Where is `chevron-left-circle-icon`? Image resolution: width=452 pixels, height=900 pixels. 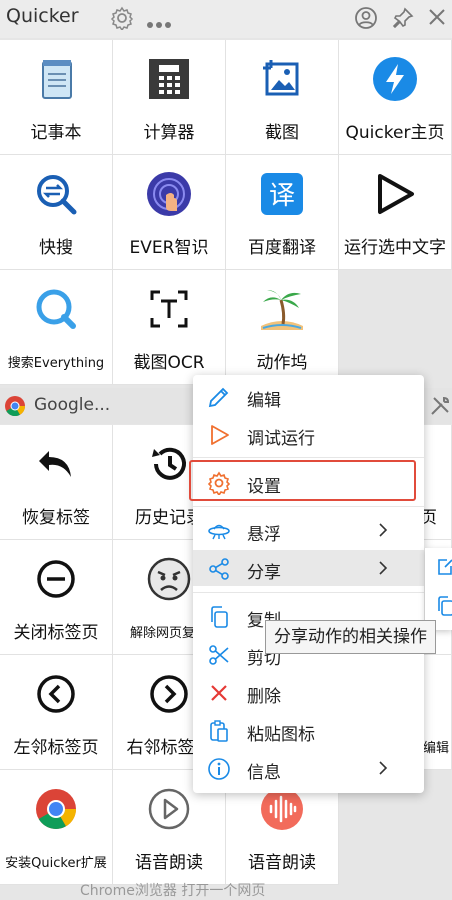
chevron-left-circle-icon is located at coordinates (56, 694).